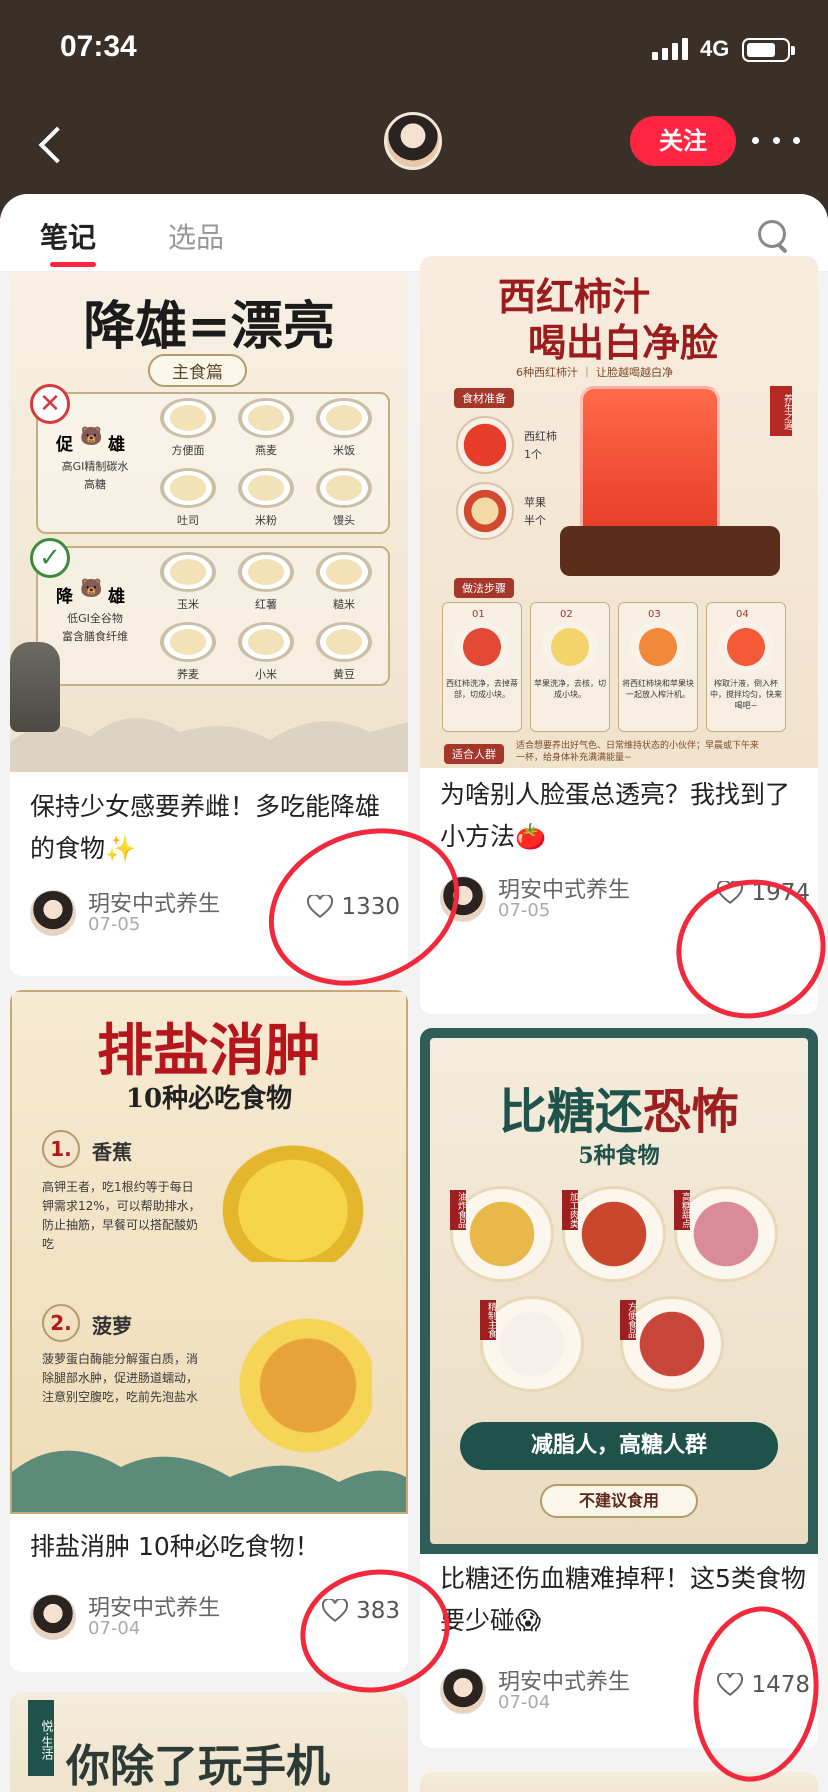 This screenshot has height=1792, width=828. What do you see at coordinates (61, 1149) in the screenshot?
I see `cover-item-number: 1.` at bounding box center [61, 1149].